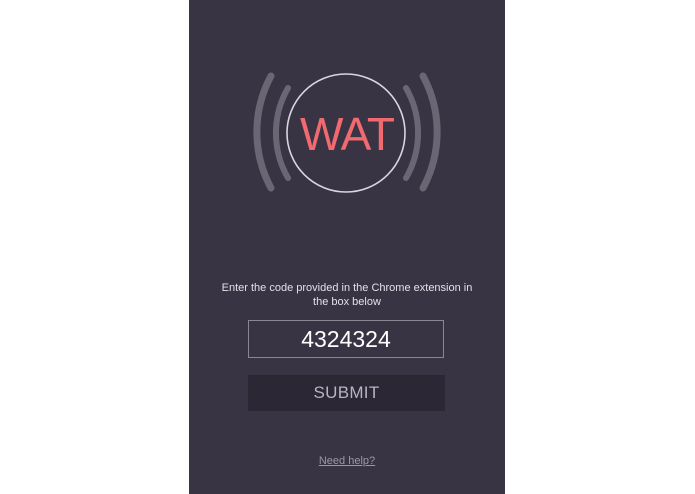 The image size is (695, 494). What do you see at coordinates (346, 339) in the screenshot?
I see `code-input` at bounding box center [346, 339].